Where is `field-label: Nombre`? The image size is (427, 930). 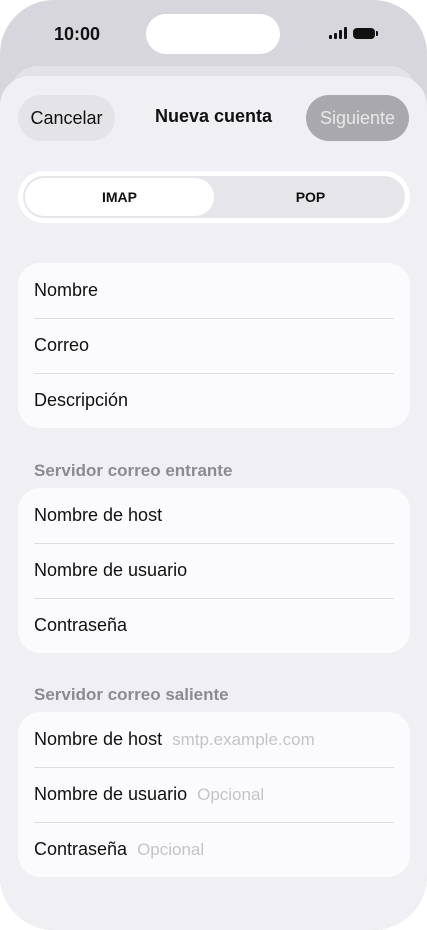 field-label: Nombre is located at coordinates (66, 290).